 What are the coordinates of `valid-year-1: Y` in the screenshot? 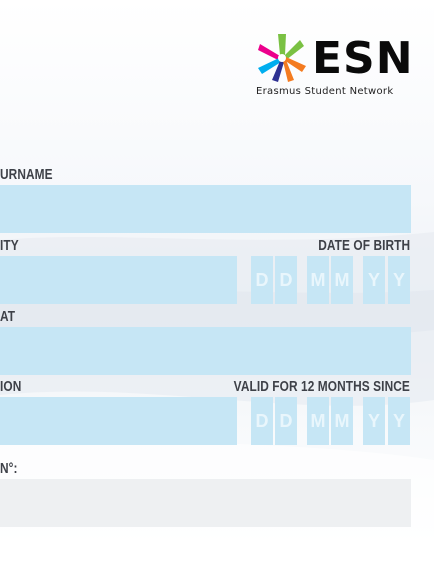 It's located at (374, 421).